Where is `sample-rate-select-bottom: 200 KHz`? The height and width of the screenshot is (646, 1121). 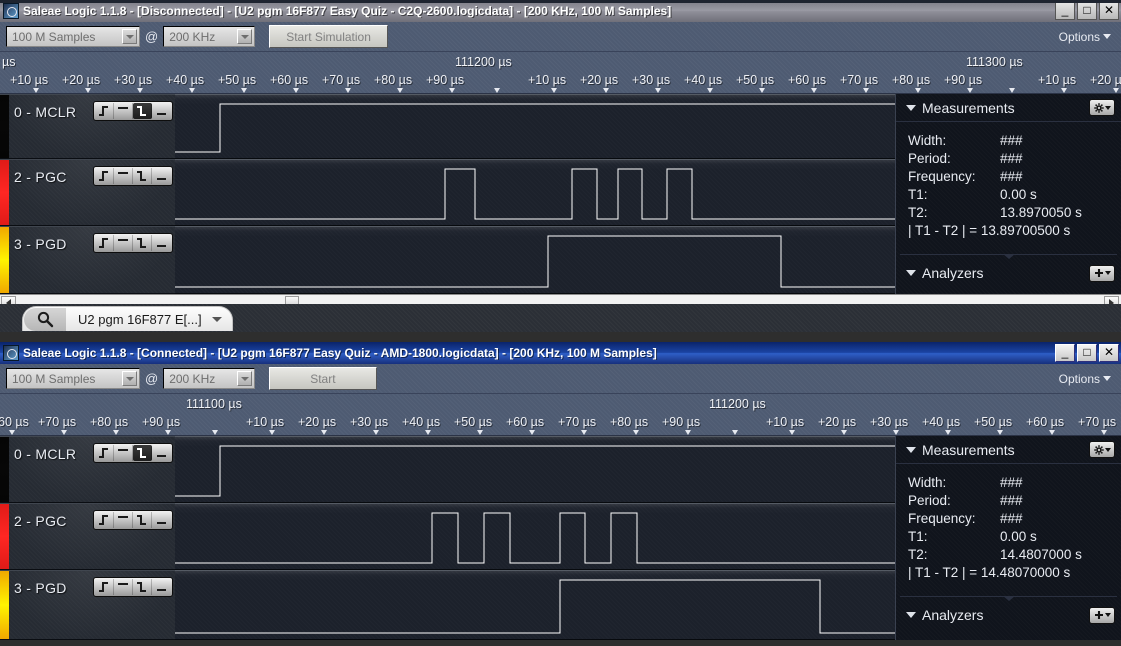
sample-rate-select-bottom: 200 KHz is located at coordinates (209, 378).